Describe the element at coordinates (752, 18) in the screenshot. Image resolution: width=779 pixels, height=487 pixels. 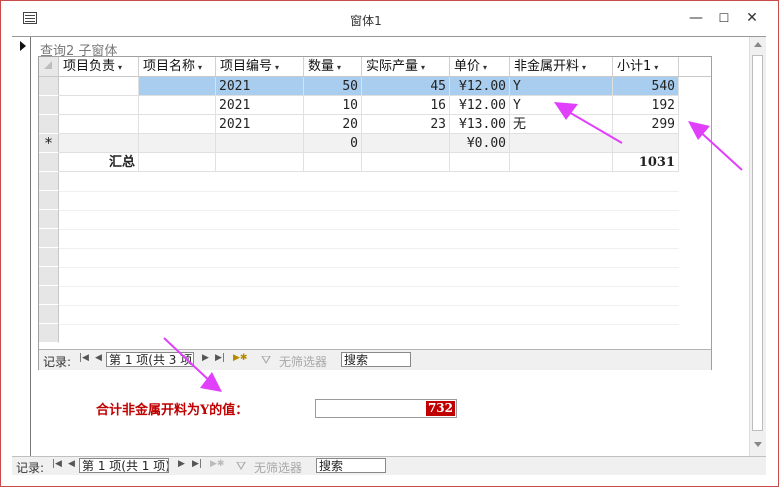
I see `close-button: ✕` at that location.